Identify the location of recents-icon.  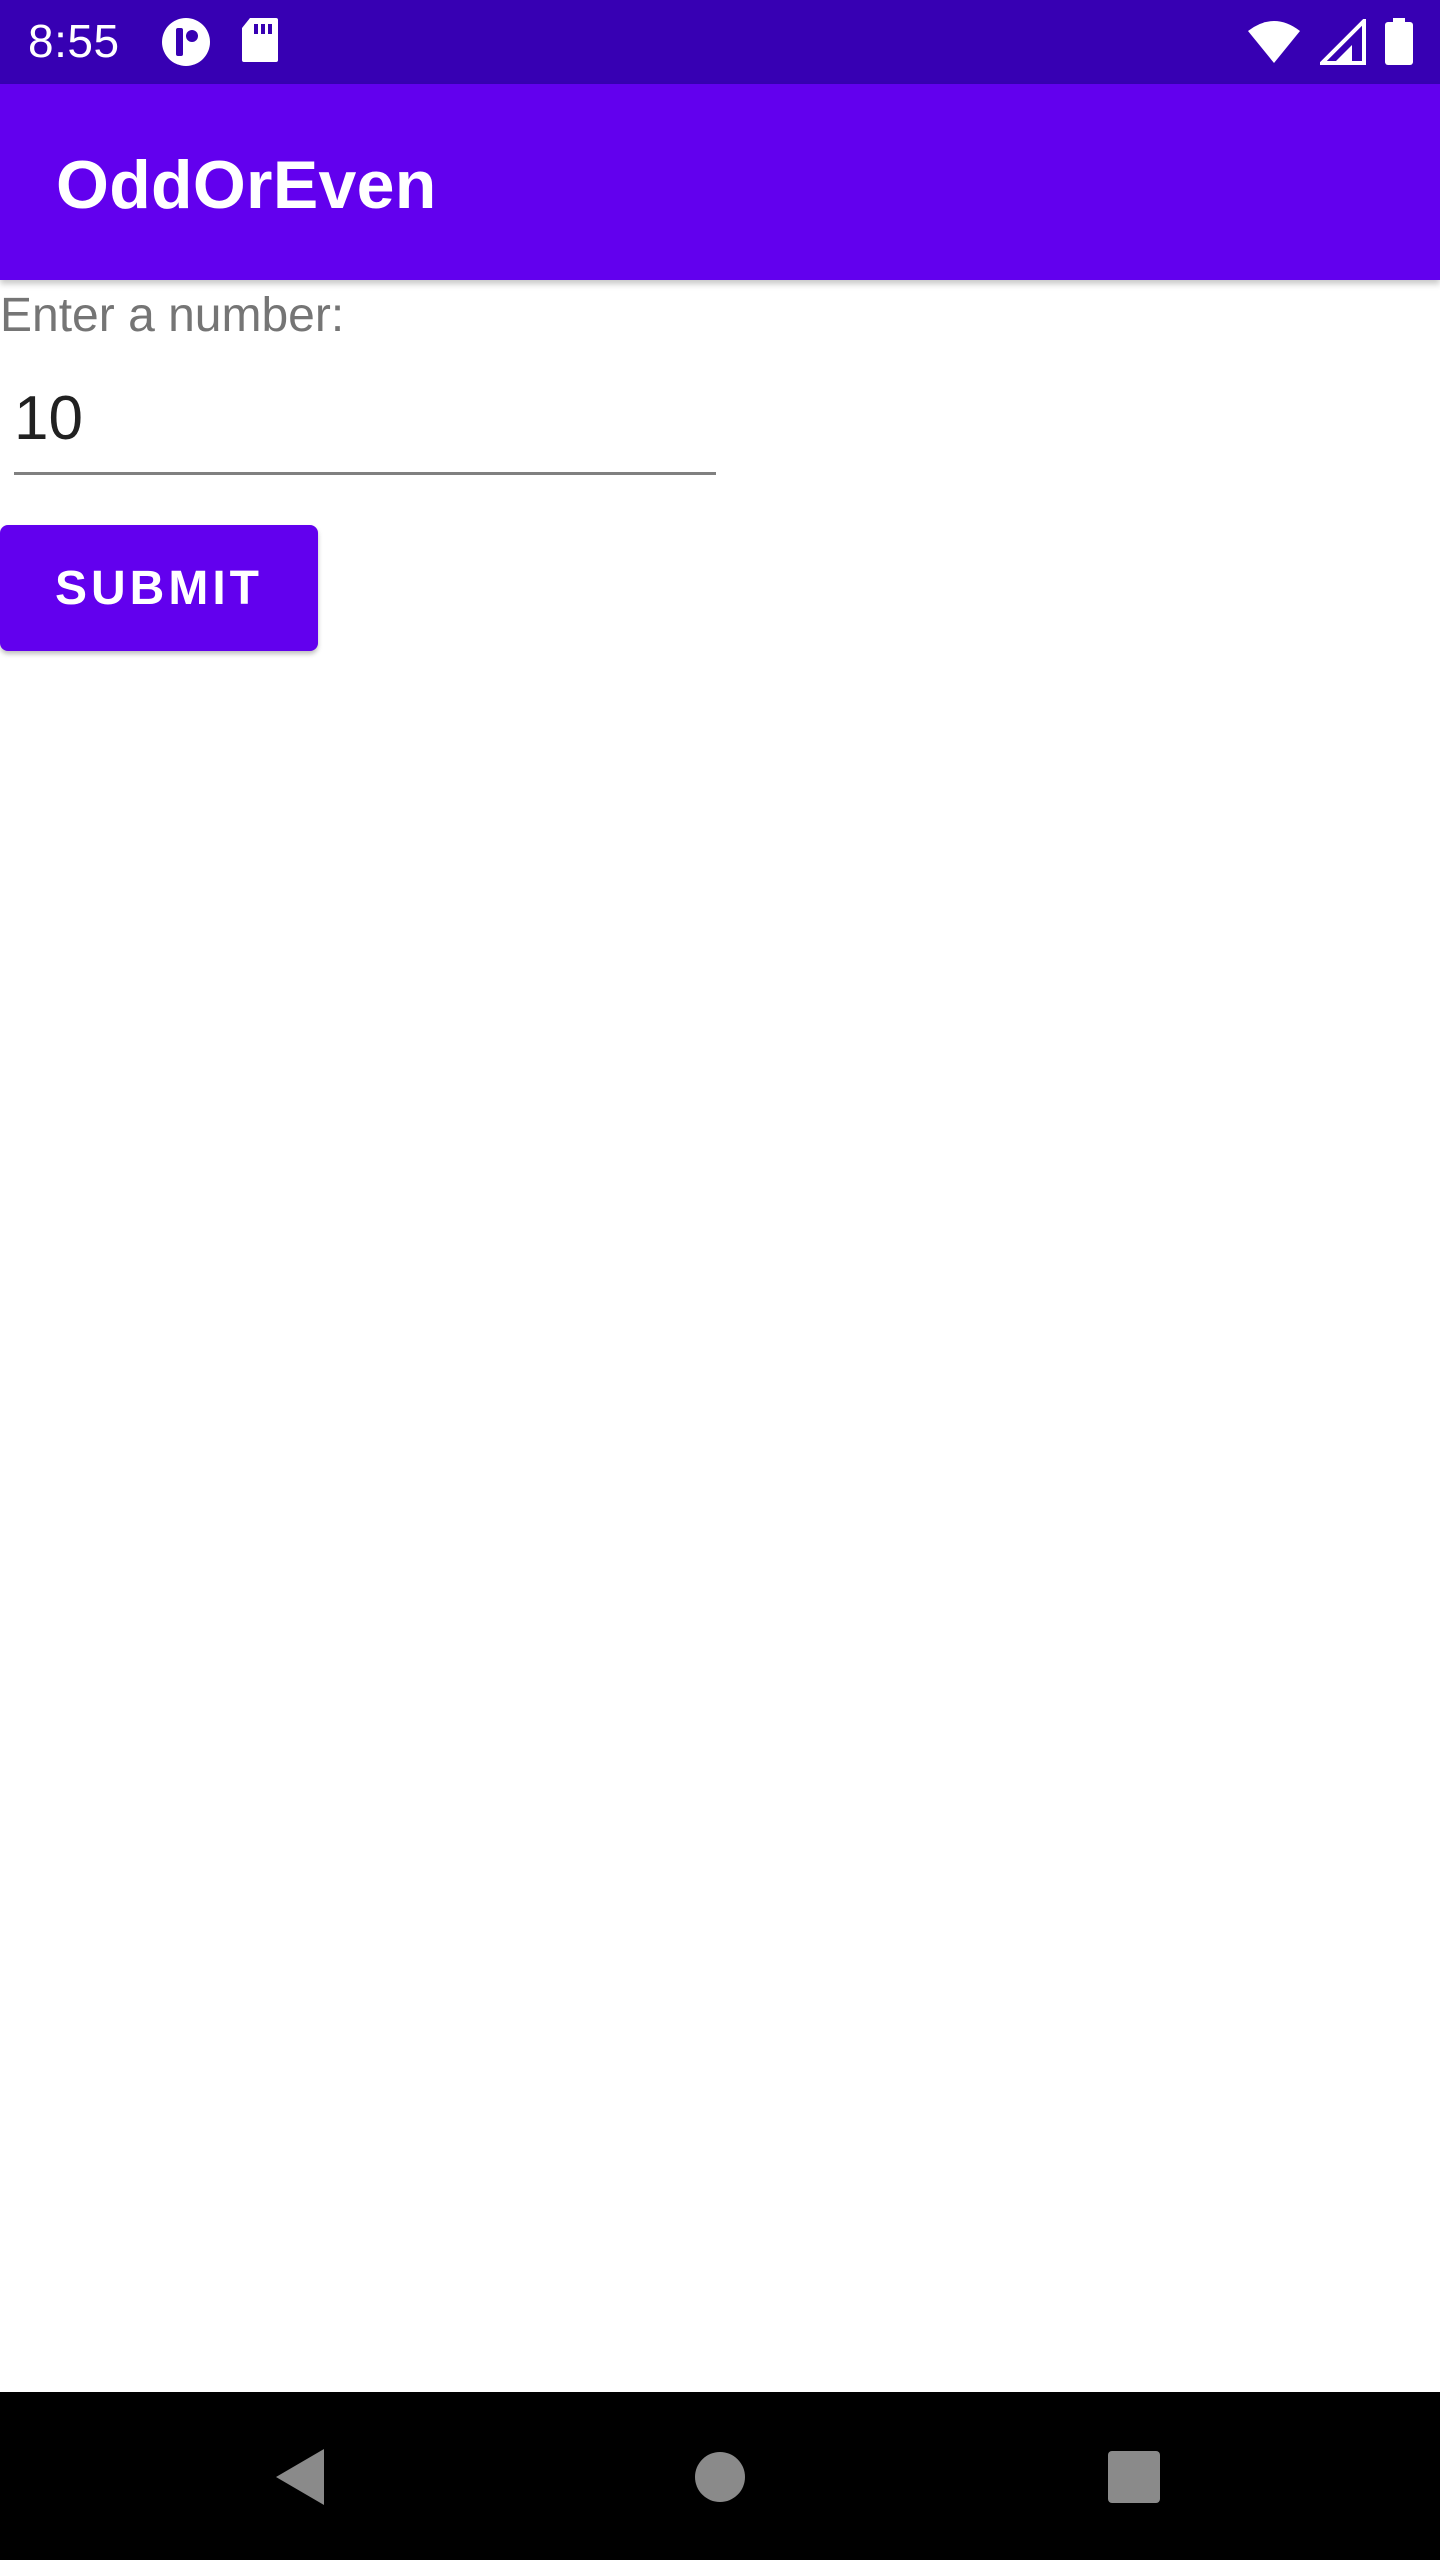
(1134, 2477).